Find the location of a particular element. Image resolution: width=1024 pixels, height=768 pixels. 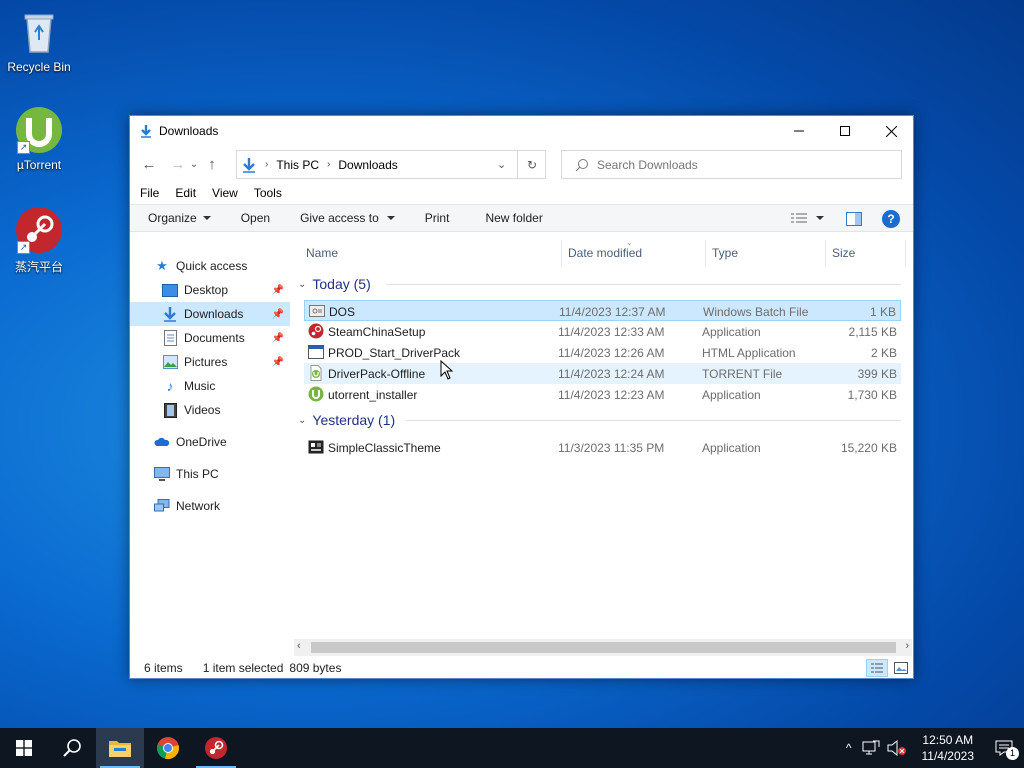

chevron-down-icon: ⌄ is located at coordinates (194, 164).